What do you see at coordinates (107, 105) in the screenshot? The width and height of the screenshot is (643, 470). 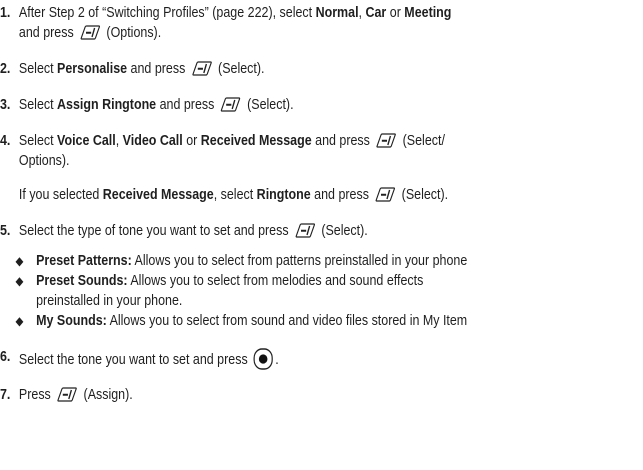 I see `option-assign-ringtone: Assign Ringtone` at bounding box center [107, 105].